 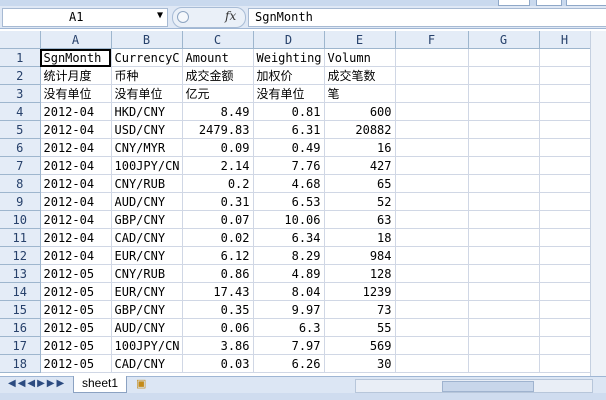 What do you see at coordinates (218, 291) in the screenshot?
I see `cell: 17.43` at bounding box center [218, 291].